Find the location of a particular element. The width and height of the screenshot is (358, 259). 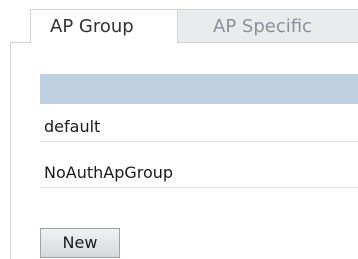

tab-ap-group: AP Group is located at coordinates (104, 26).